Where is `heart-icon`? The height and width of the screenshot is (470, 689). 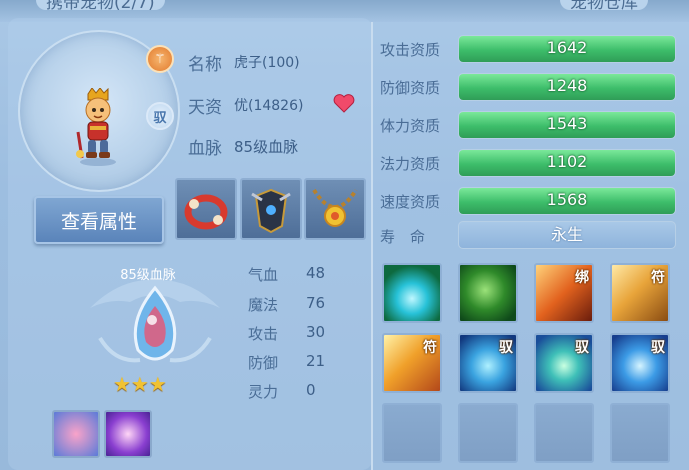 heart-icon is located at coordinates (344, 103).